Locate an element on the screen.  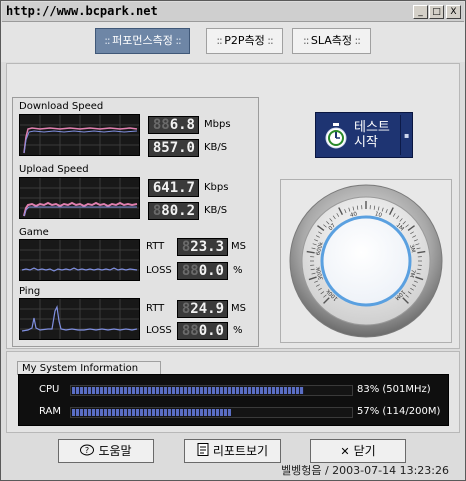
game-loss-display: 880.0 is located at coordinates (202, 271).